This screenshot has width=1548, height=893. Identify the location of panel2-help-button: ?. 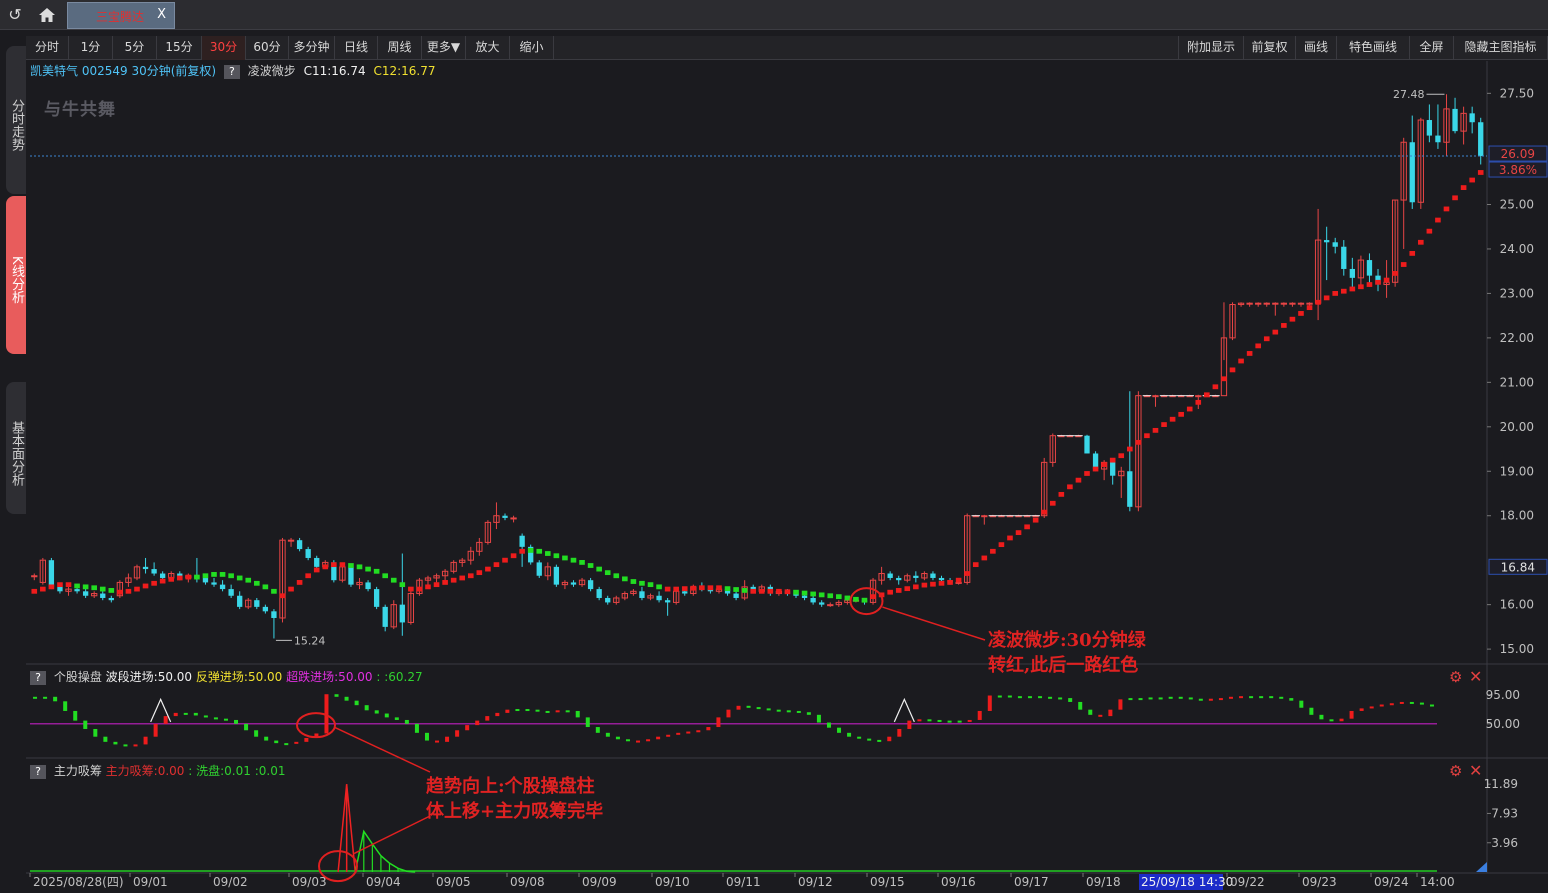
(38, 678).